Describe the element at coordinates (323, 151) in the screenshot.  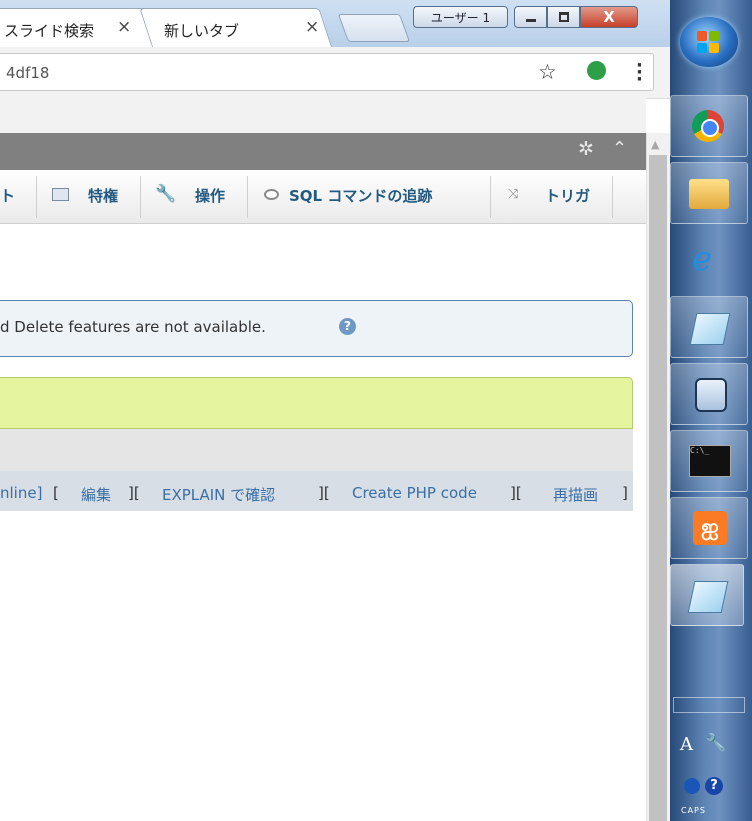
I see `pma-topbar` at that location.